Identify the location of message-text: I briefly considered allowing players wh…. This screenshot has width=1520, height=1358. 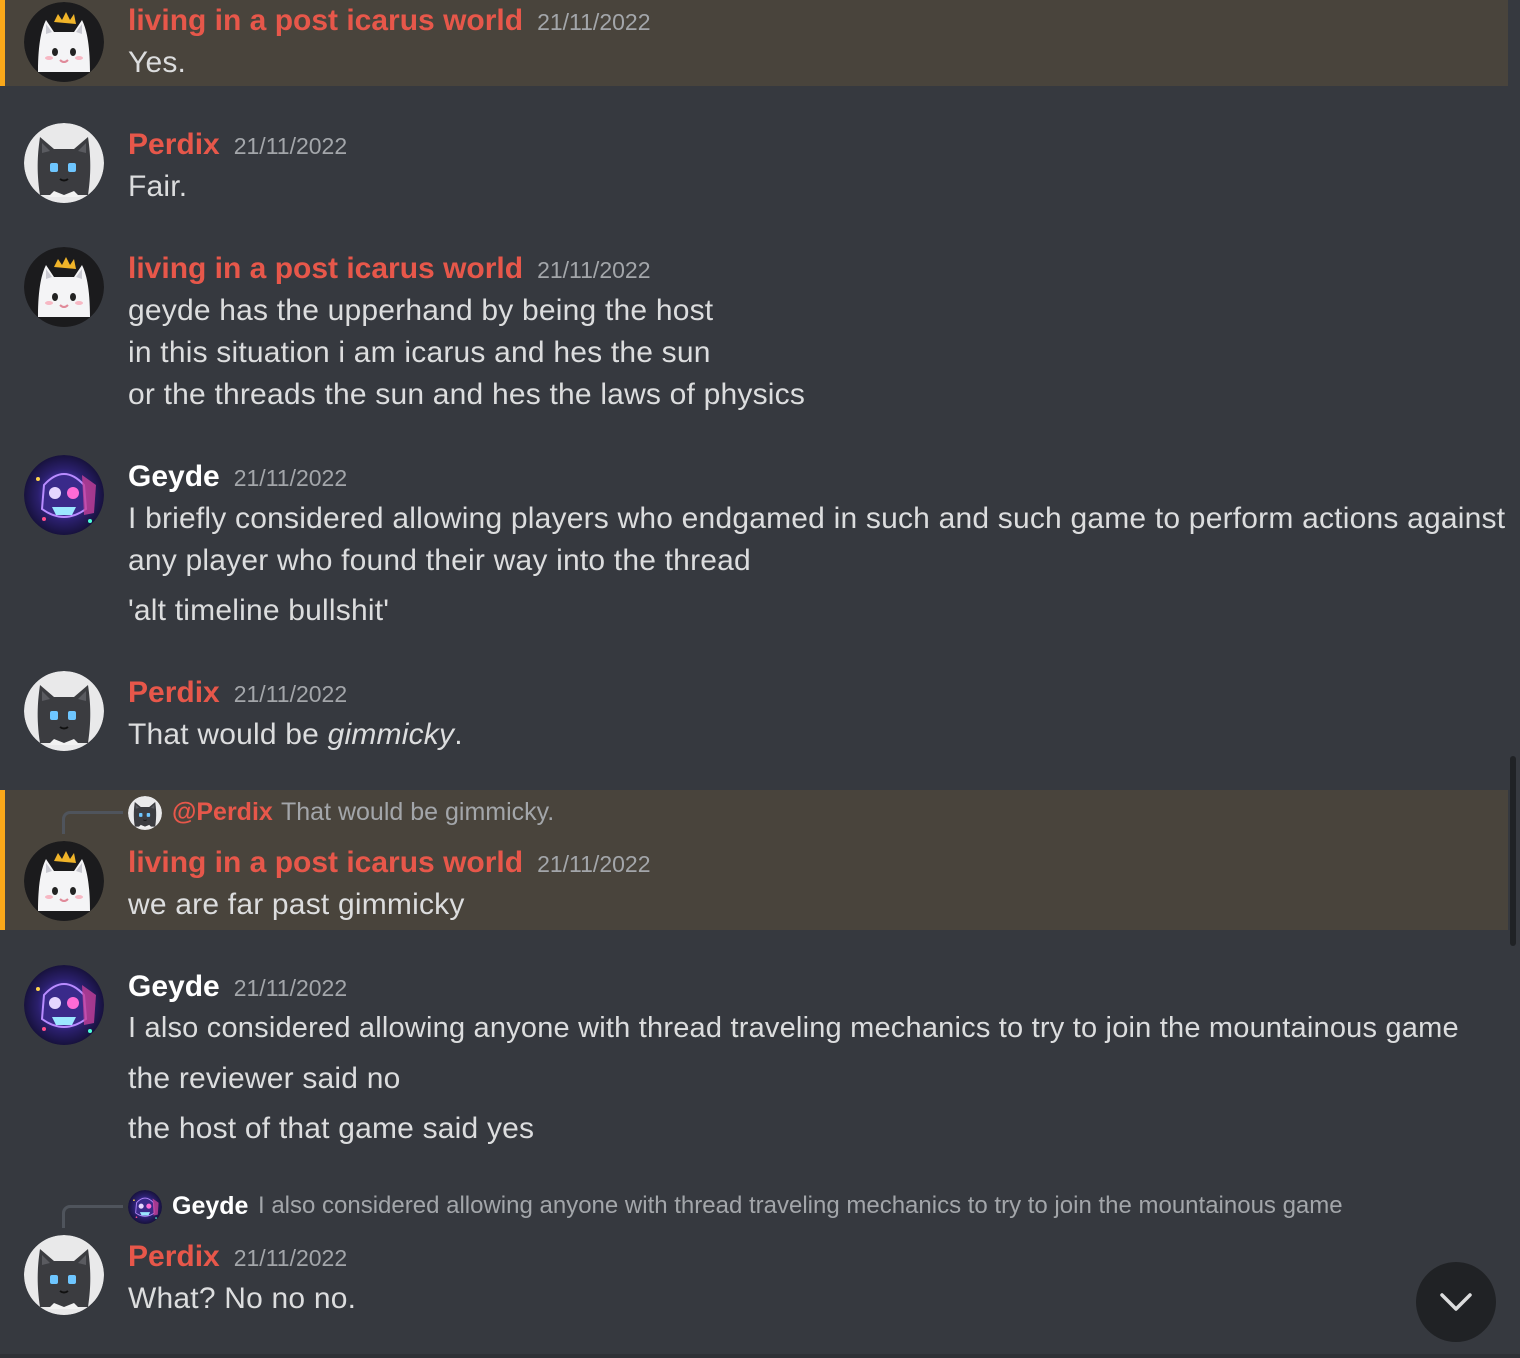
(817, 518).